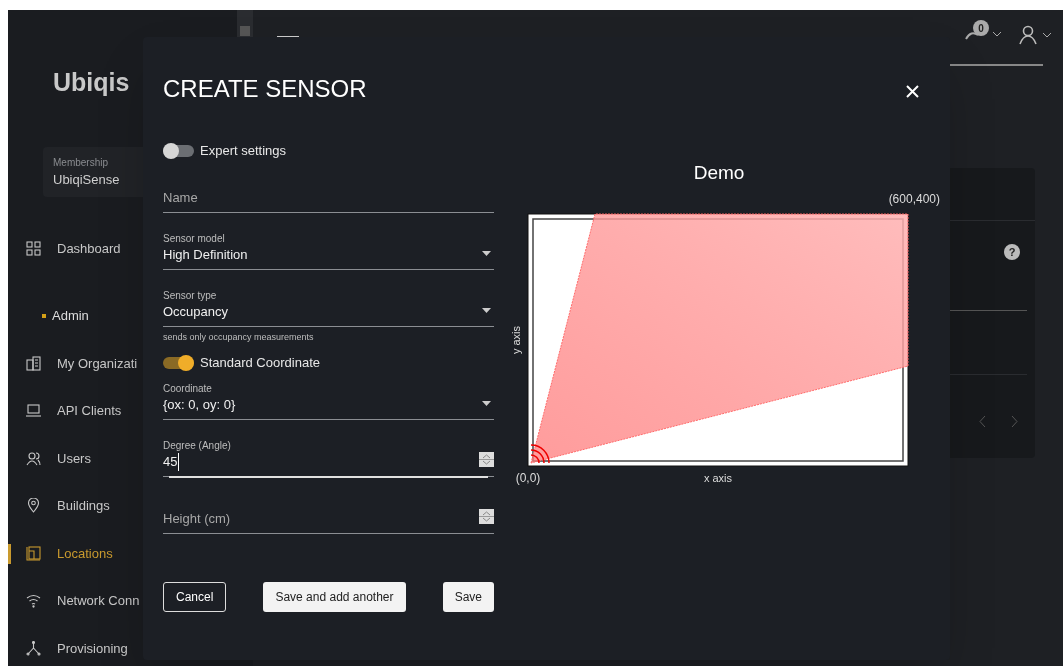 The image size is (1063, 666). I want to click on field-value: {ox: 0, oy: 0}, so click(199, 404).